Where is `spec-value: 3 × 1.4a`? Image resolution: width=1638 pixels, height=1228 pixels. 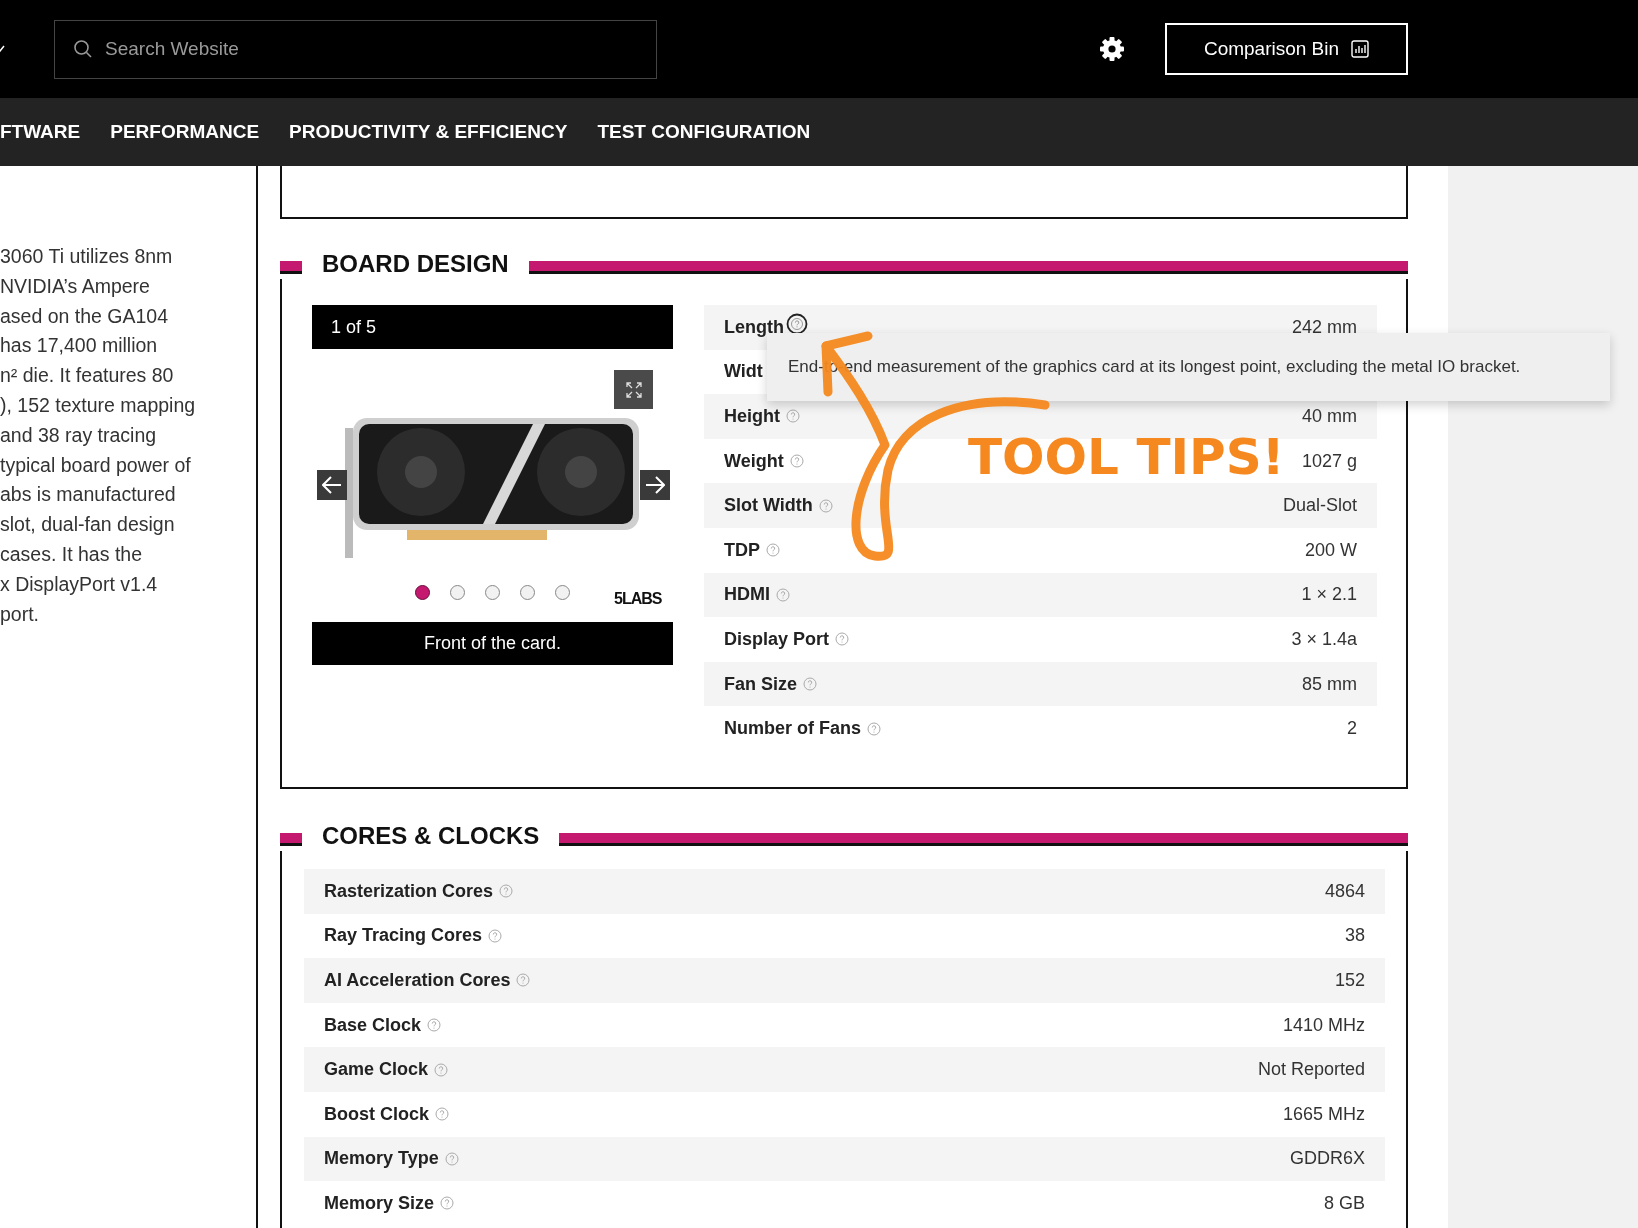 spec-value: 3 × 1.4a is located at coordinates (1324, 639).